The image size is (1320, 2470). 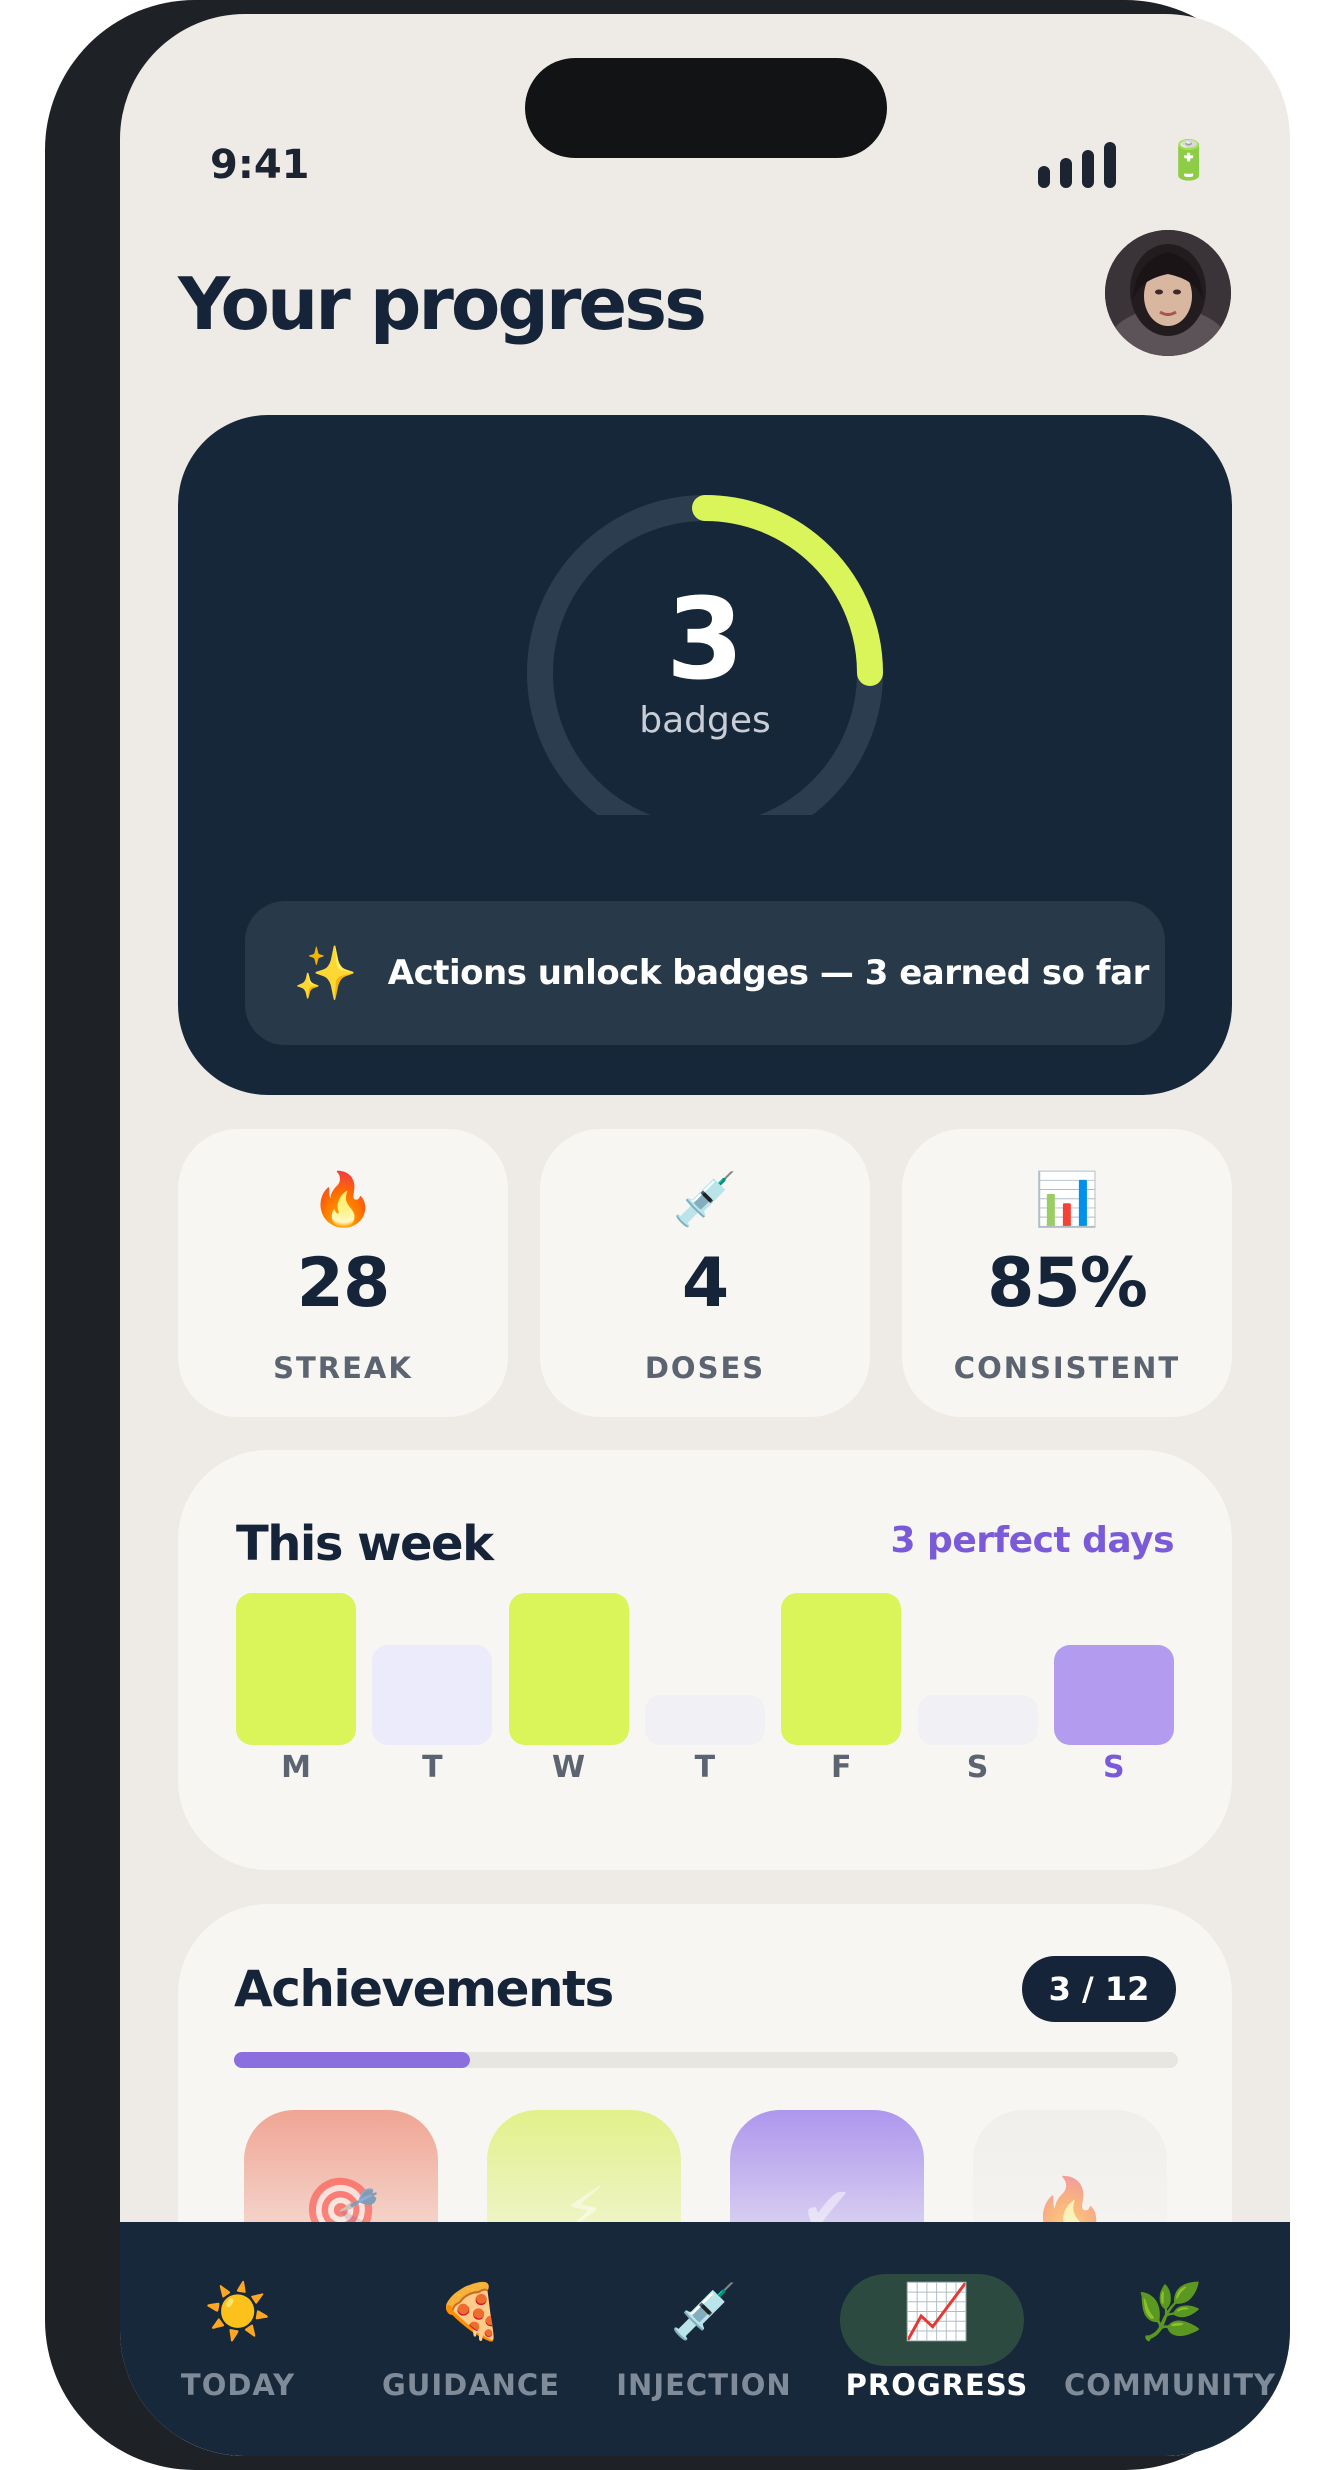 What do you see at coordinates (1067, 1283) in the screenshot?
I see `stat-value: 85%` at bounding box center [1067, 1283].